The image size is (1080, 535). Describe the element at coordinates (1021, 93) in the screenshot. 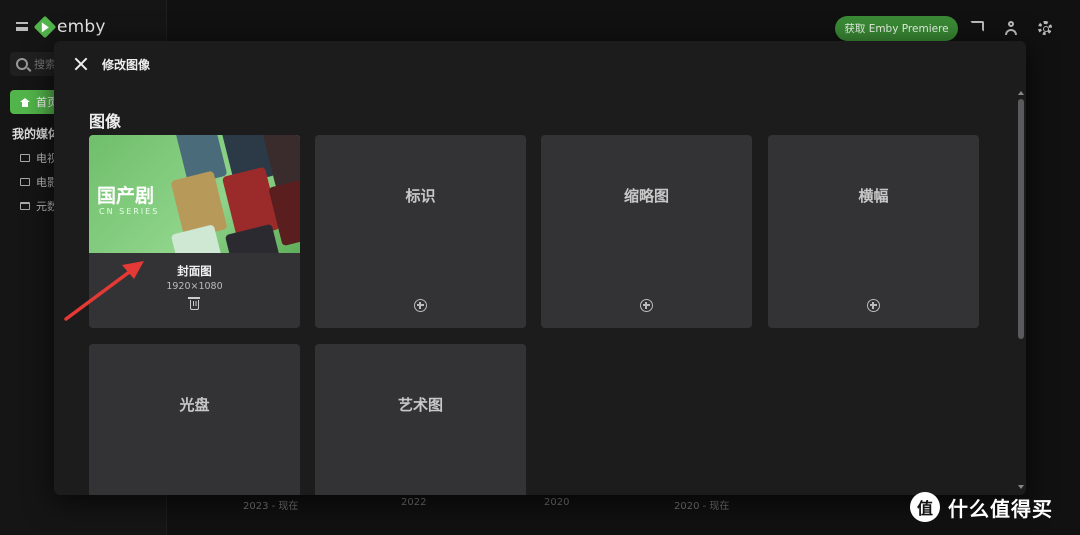

I see `scroll-up-arrow` at that location.